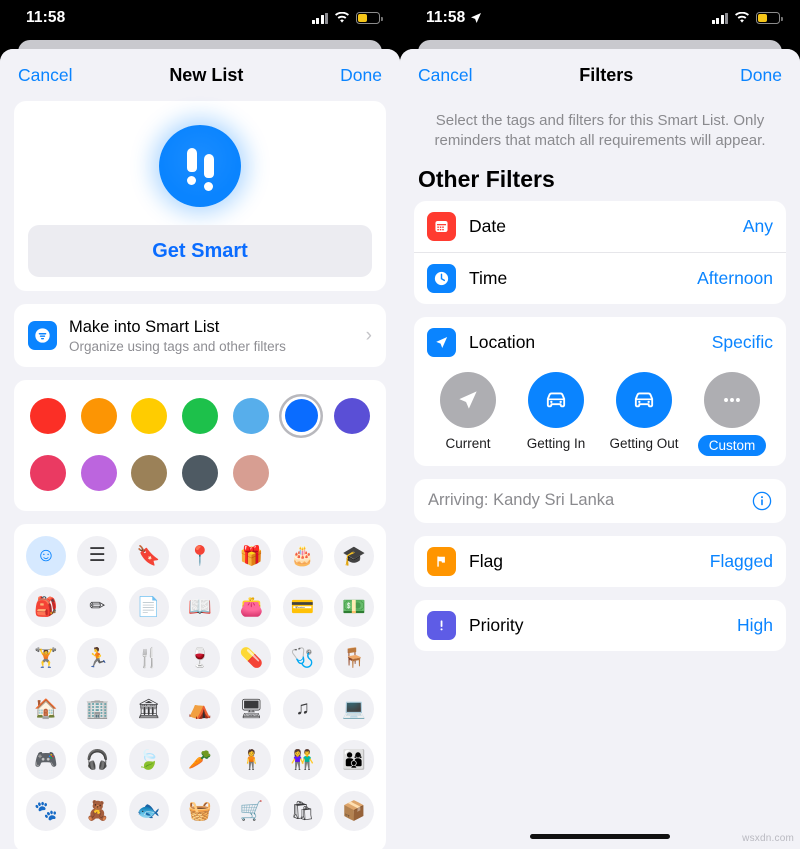 This screenshot has height=849, width=800. What do you see at coordinates (735, 278) in the screenshot?
I see `filter-value-time: Afternoon` at bounding box center [735, 278].